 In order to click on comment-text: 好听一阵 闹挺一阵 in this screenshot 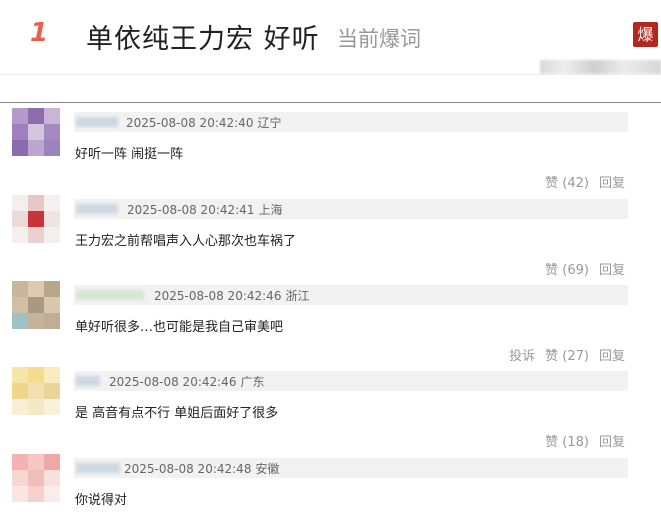, I will do `click(129, 154)`.